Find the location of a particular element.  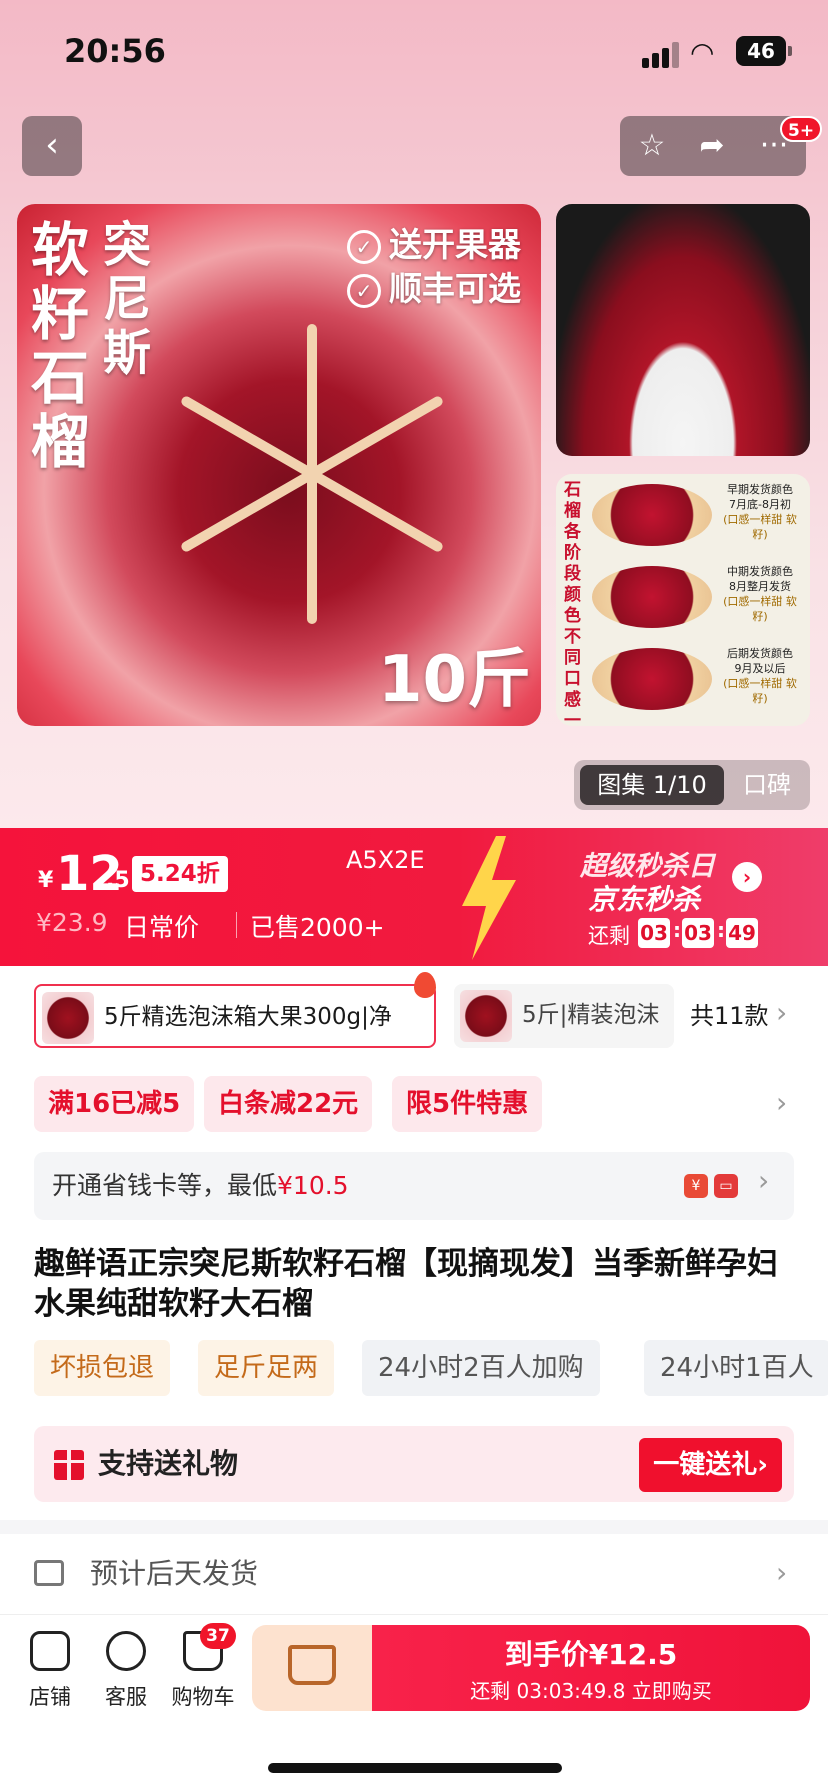

shipping-row: 预计后天发货 › is located at coordinates (414, 1574).